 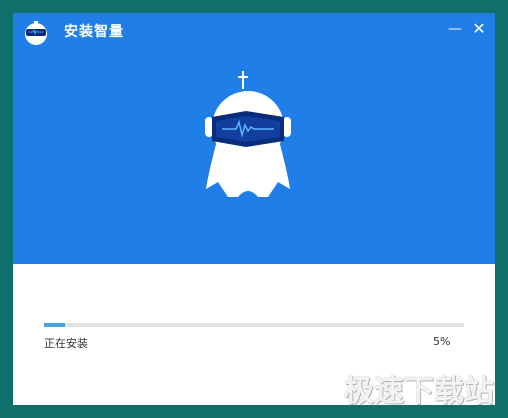 I want to click on window-title: 安装智量, so click(x=94, y=32).